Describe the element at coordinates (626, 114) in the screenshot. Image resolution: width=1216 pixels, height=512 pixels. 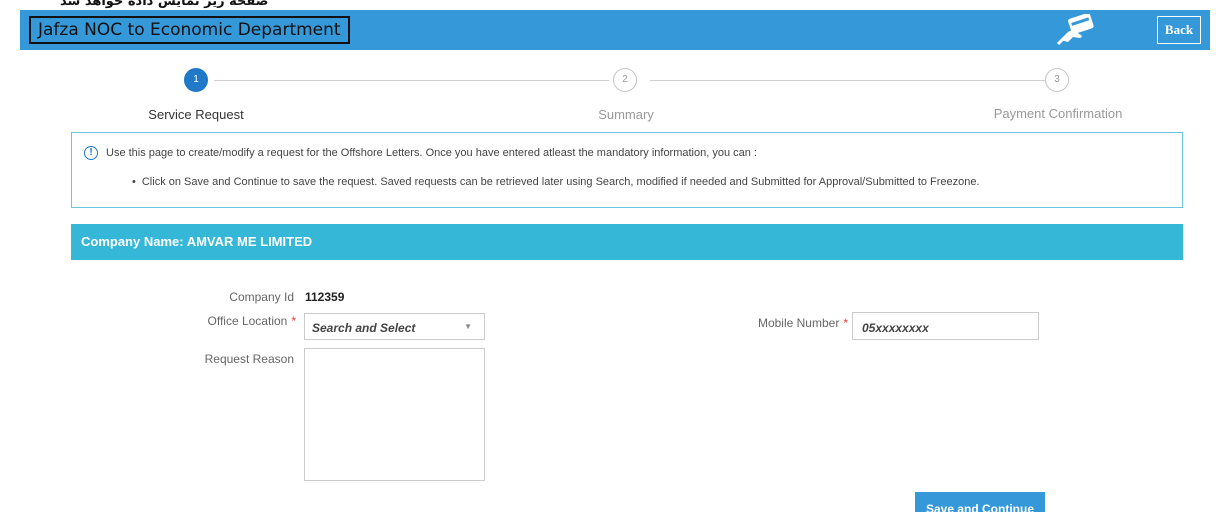
I see `step-2-label: Summary` at that location.